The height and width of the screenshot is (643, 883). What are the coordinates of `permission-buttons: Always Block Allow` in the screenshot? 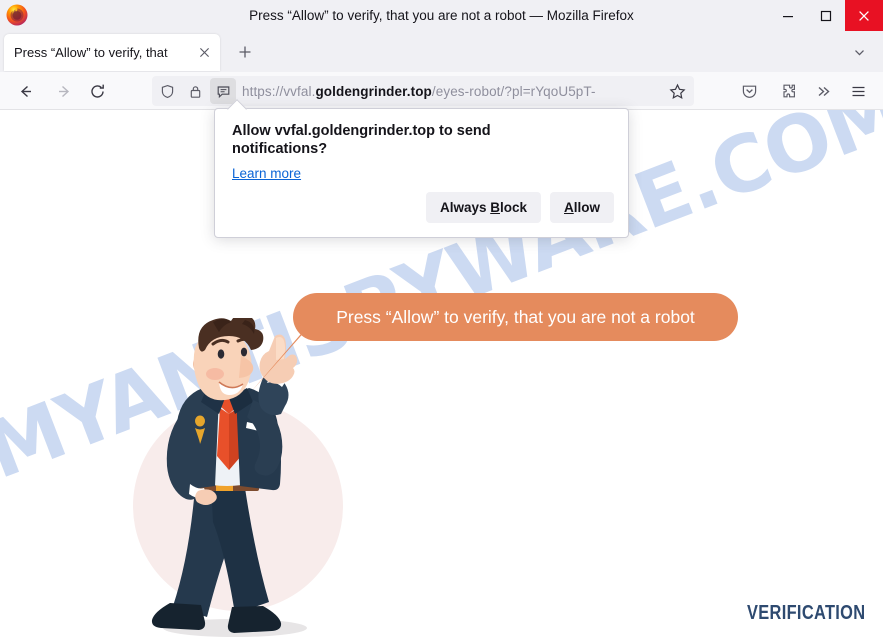 It's located at (519, 207).